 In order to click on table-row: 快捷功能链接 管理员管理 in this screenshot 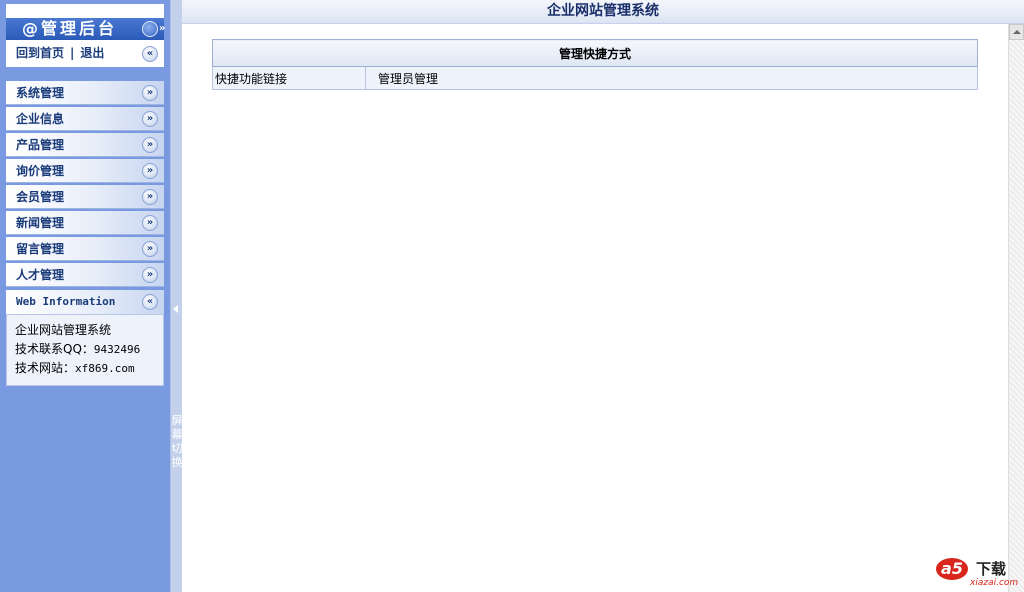, I will do `click(595, 78)`.